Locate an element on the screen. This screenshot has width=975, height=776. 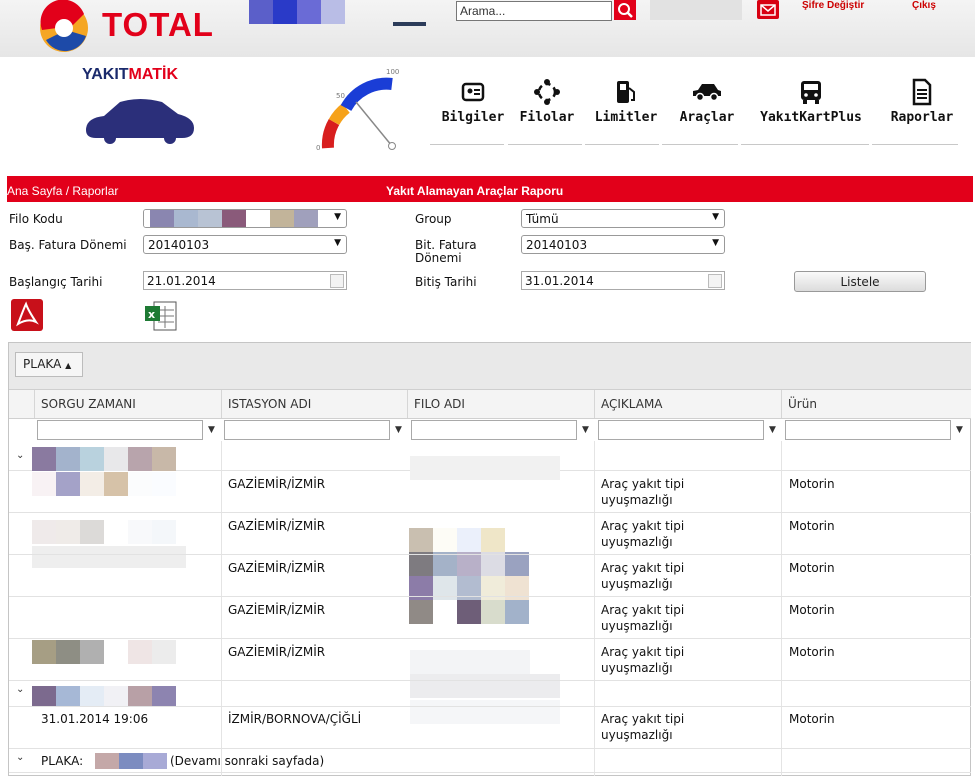
id-card-icon is located at coordinates (473, 92).